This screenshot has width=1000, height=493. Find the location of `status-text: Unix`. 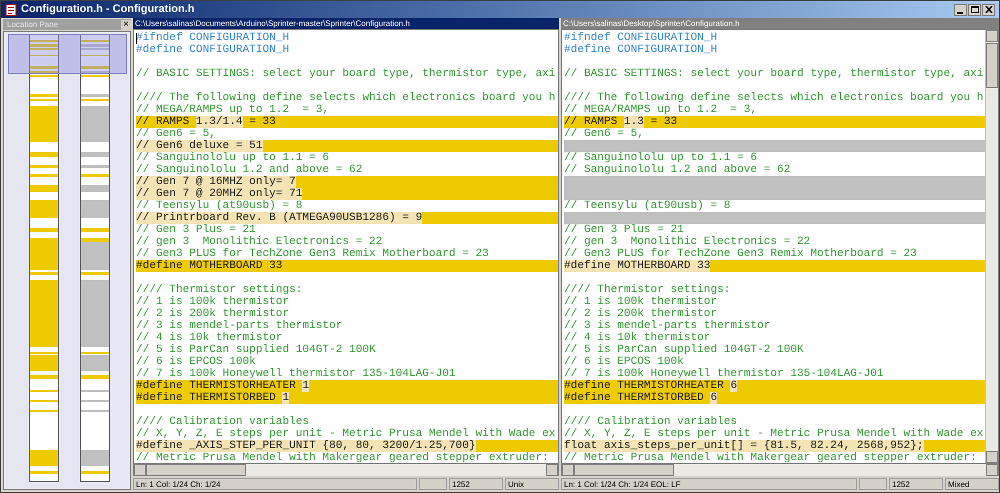

status-text: Unix is located at coordinates (532, 484).